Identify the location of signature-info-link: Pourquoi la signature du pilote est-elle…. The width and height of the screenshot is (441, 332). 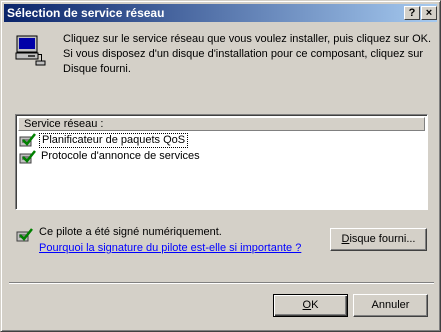
(170, 248).